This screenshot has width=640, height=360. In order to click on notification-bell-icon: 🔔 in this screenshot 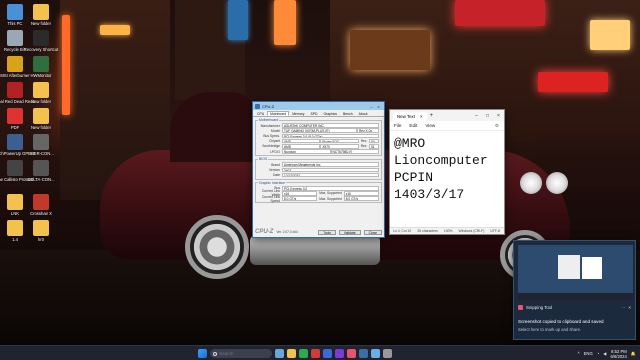, I will do `click(633, 354)`.